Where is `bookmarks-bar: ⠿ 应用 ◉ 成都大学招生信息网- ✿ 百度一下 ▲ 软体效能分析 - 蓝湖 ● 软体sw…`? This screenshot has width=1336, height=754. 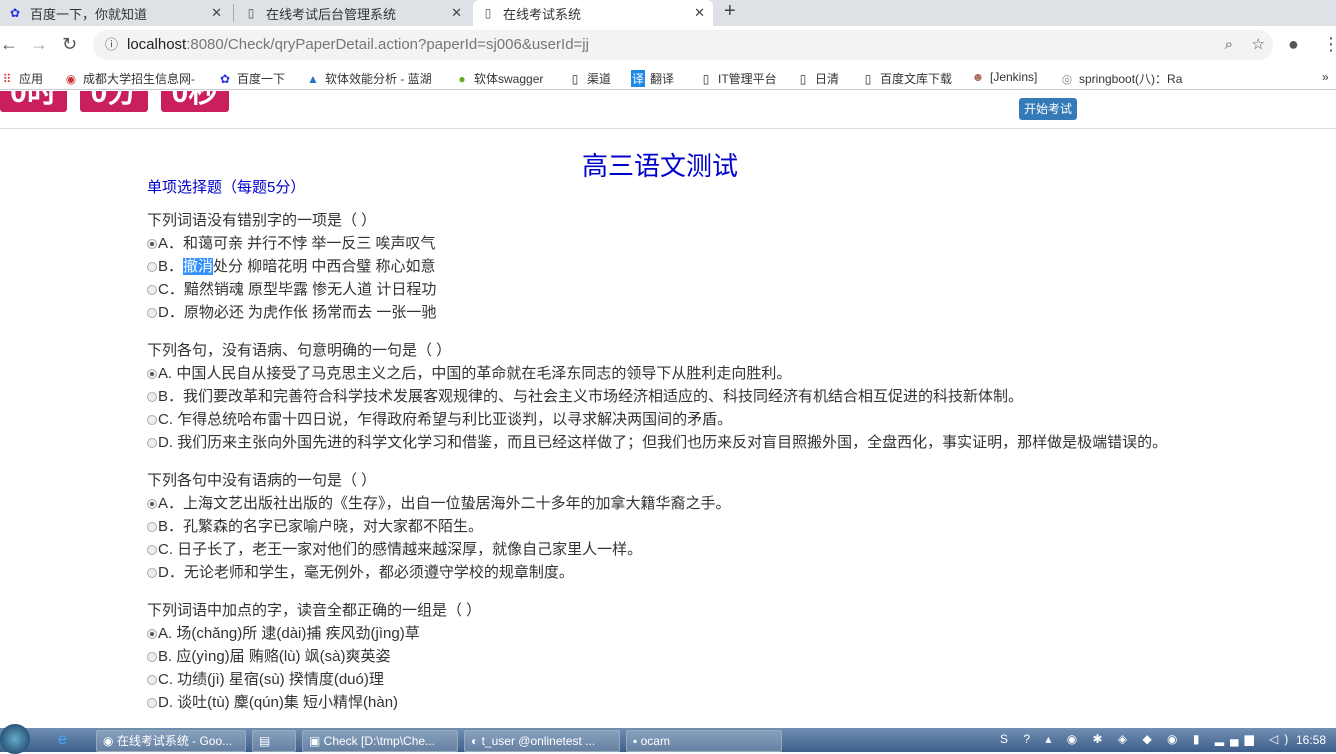
bookmarks-bar: ⠿ 应用 ◉ 成都大学招生信息网- ✿ 百度一下 ▲ 软体效能分析 - 蓝湖 ● 软体sw… is located at coordinates (668, 77).